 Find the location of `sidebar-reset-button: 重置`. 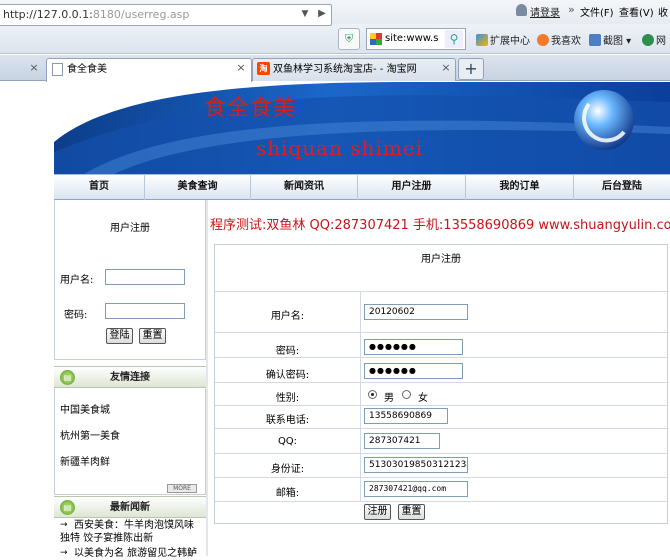

sidebar-reset-button: 重置 is located at coordinates (152, 336).